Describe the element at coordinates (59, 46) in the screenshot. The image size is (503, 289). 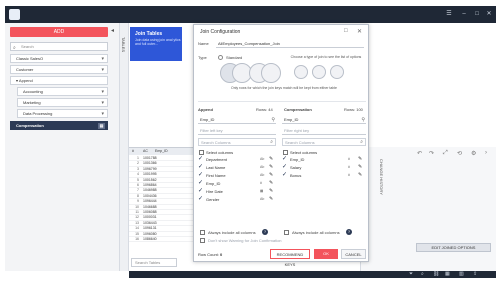
I see `sidebar-search-input: ⌕ Search` at that location.